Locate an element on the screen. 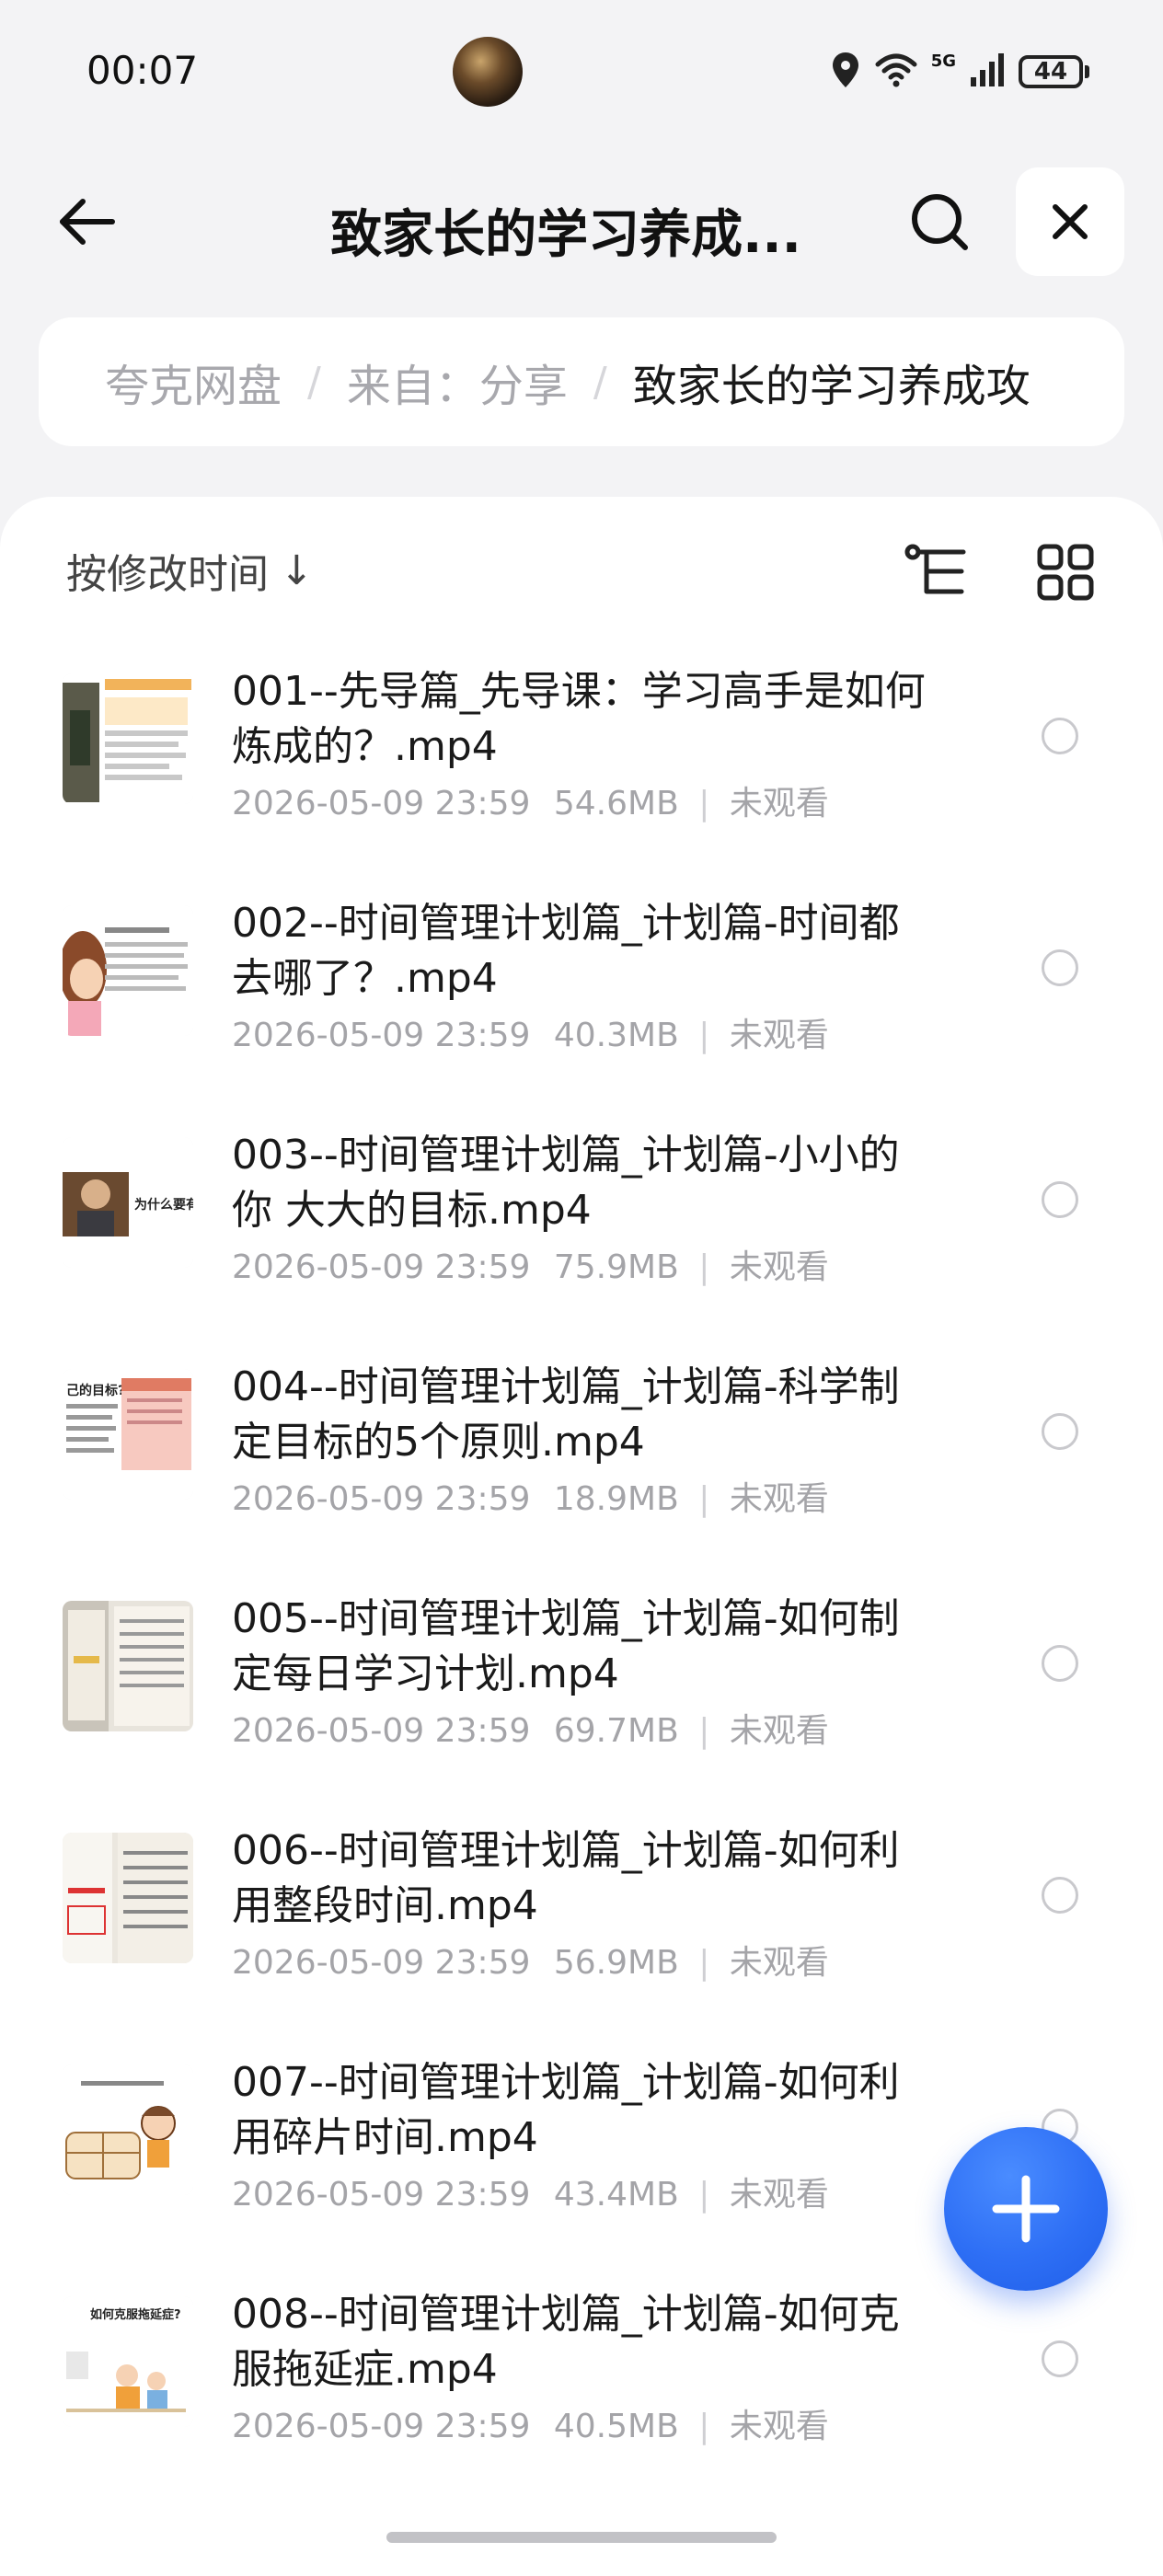 This screenshot has height=2576, width=1163. add-button is located at coordinates (1026, 2209).